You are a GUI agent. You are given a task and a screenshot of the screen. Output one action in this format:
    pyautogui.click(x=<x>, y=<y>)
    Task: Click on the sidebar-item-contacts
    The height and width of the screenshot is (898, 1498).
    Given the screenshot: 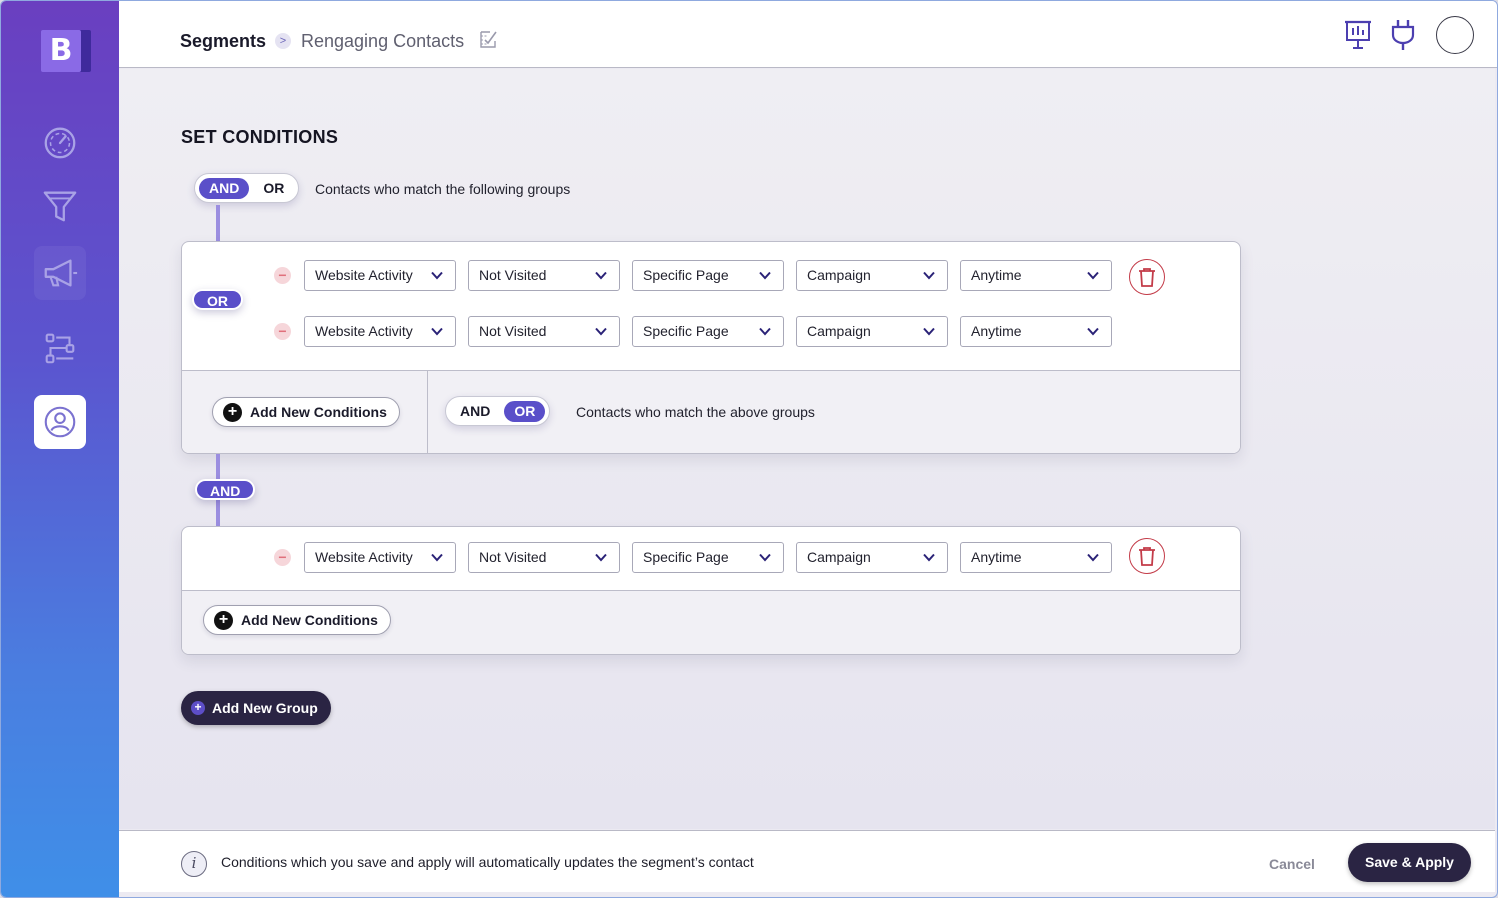 What is the action you would take?
    pyautogui.click(x=60, y=422)
    